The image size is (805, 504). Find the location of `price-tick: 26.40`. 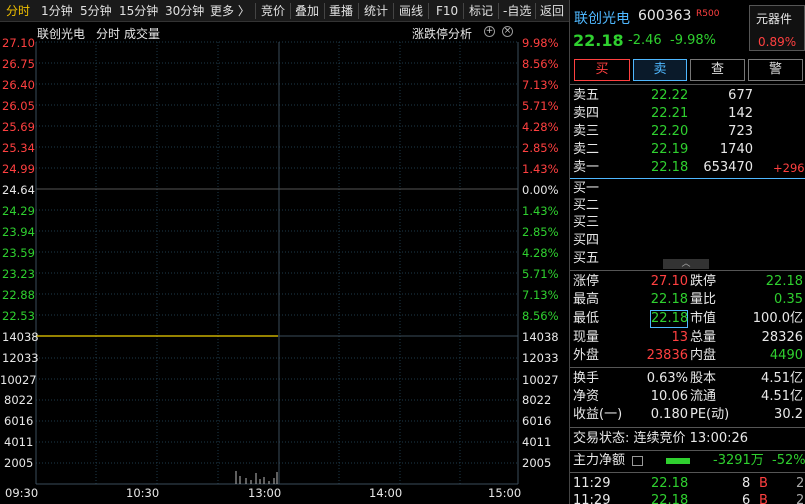

price-tick: 26.40 is located at coordinates (18, 85).